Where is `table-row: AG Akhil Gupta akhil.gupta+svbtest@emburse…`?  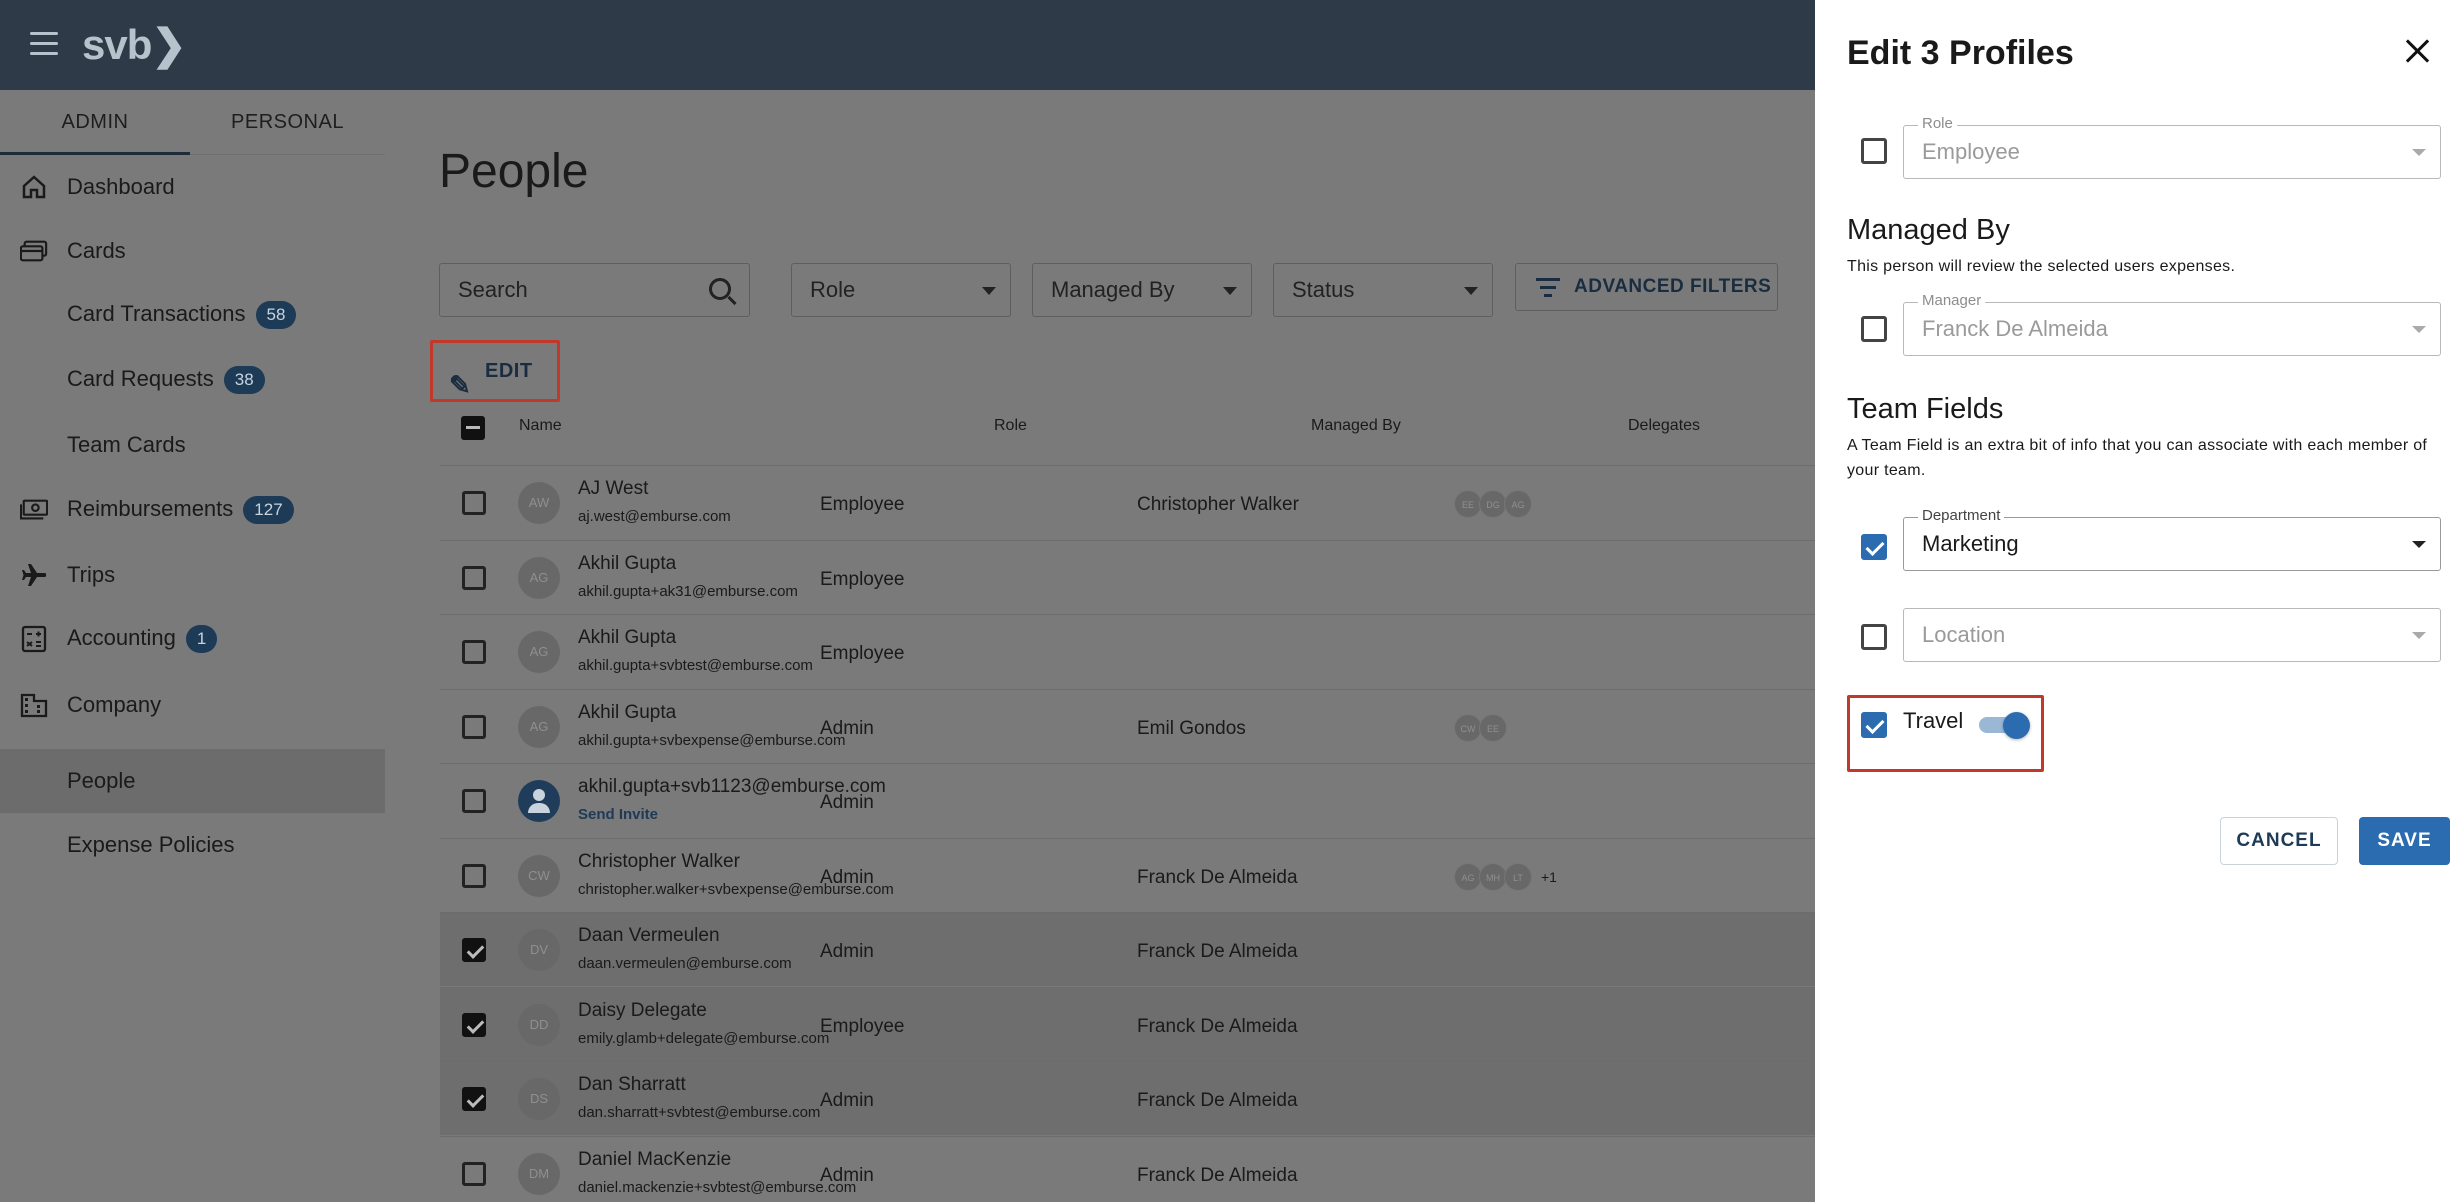 table-row: AG Akhil Gupta akhil.gupta+svbtest@emburse… is located at coordinates (1127, 651).